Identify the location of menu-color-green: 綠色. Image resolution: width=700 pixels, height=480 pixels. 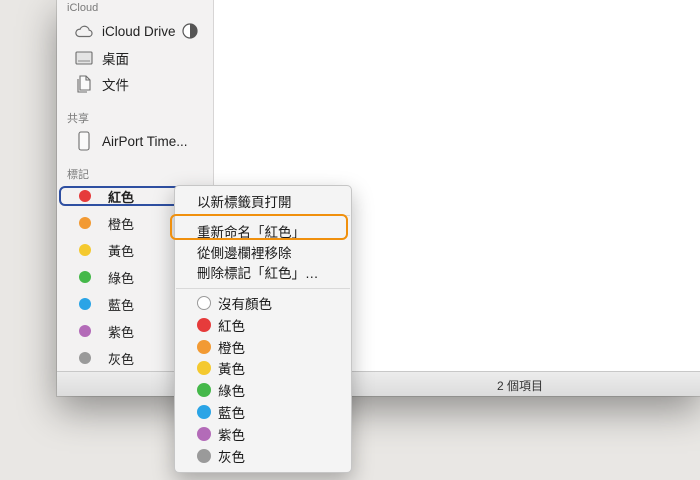
(221, 390).